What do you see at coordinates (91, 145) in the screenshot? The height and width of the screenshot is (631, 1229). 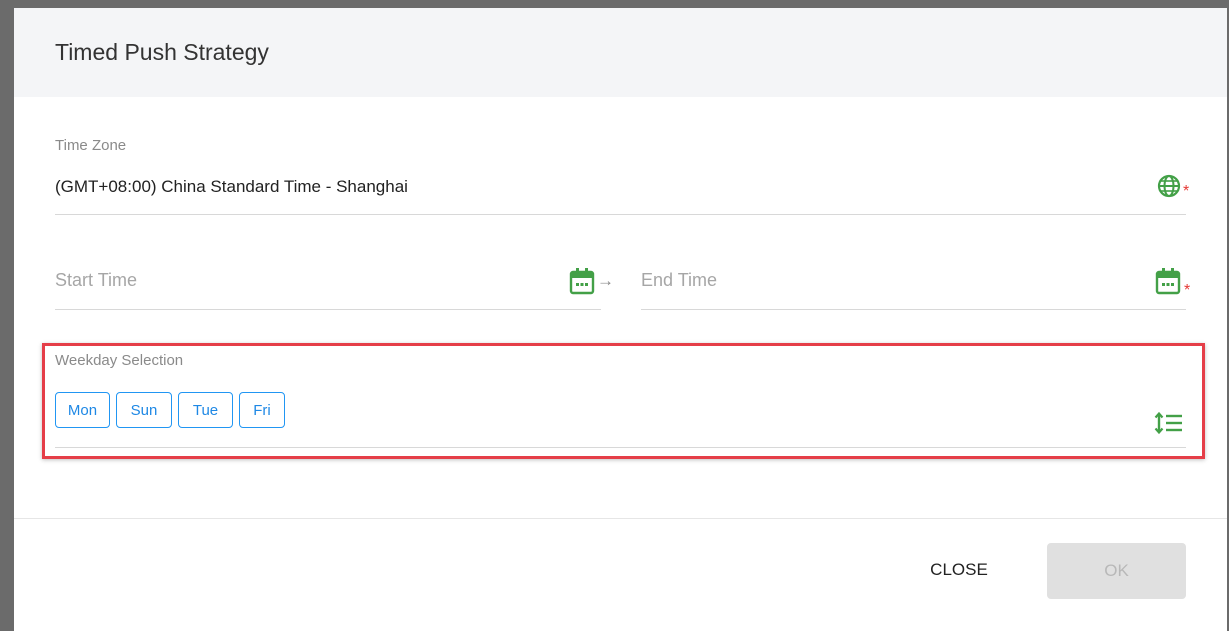 I see `time-zone-label: Time Zone` at bounding box center [91, 145].